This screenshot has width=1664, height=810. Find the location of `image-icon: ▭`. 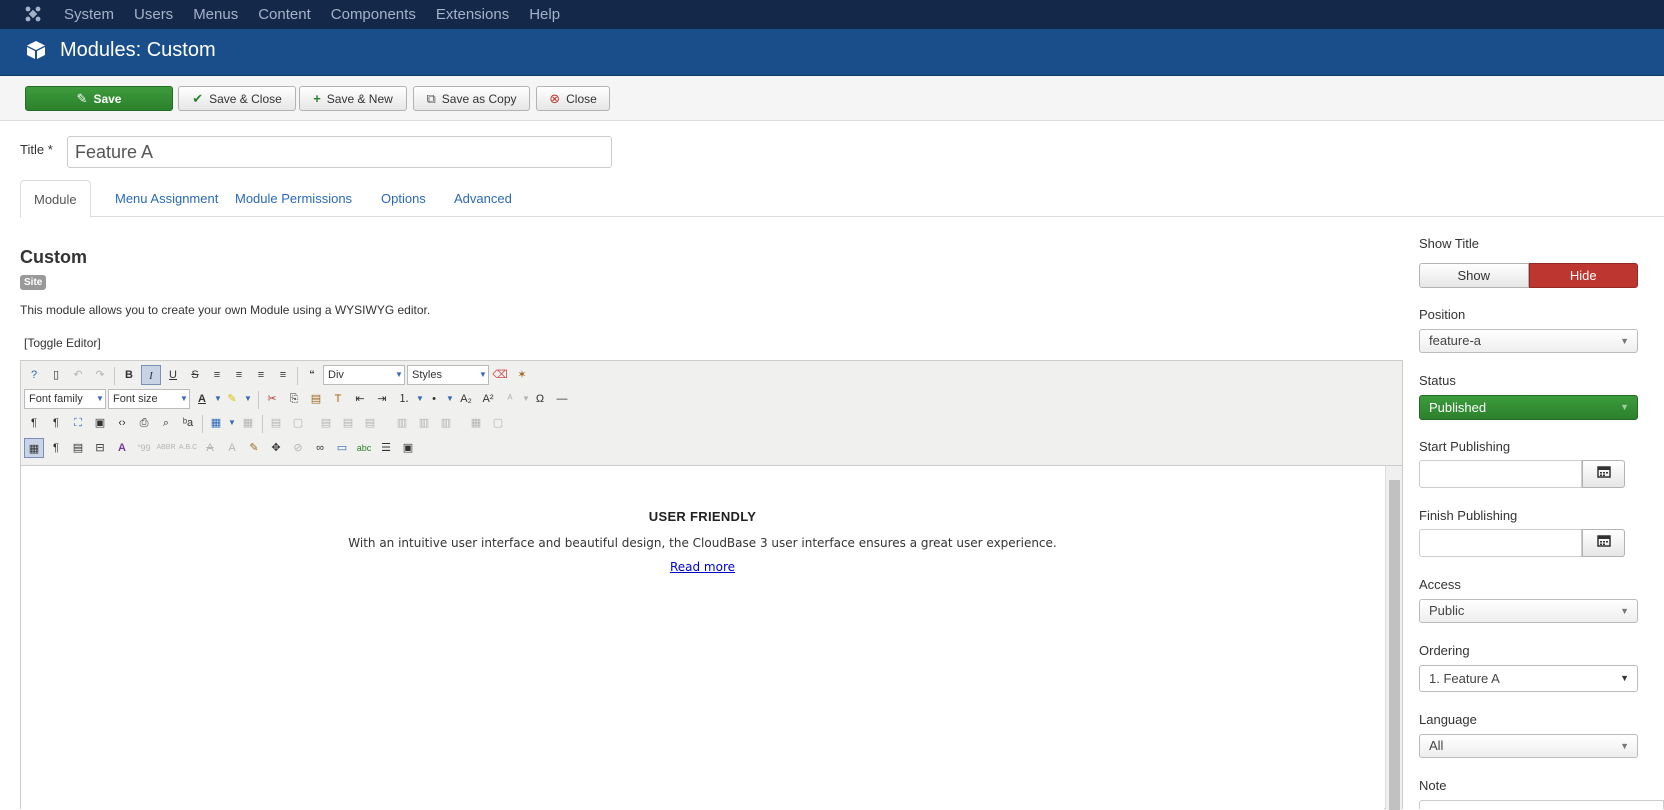

image-icon: ▭ is located at coordinates (342, 448).